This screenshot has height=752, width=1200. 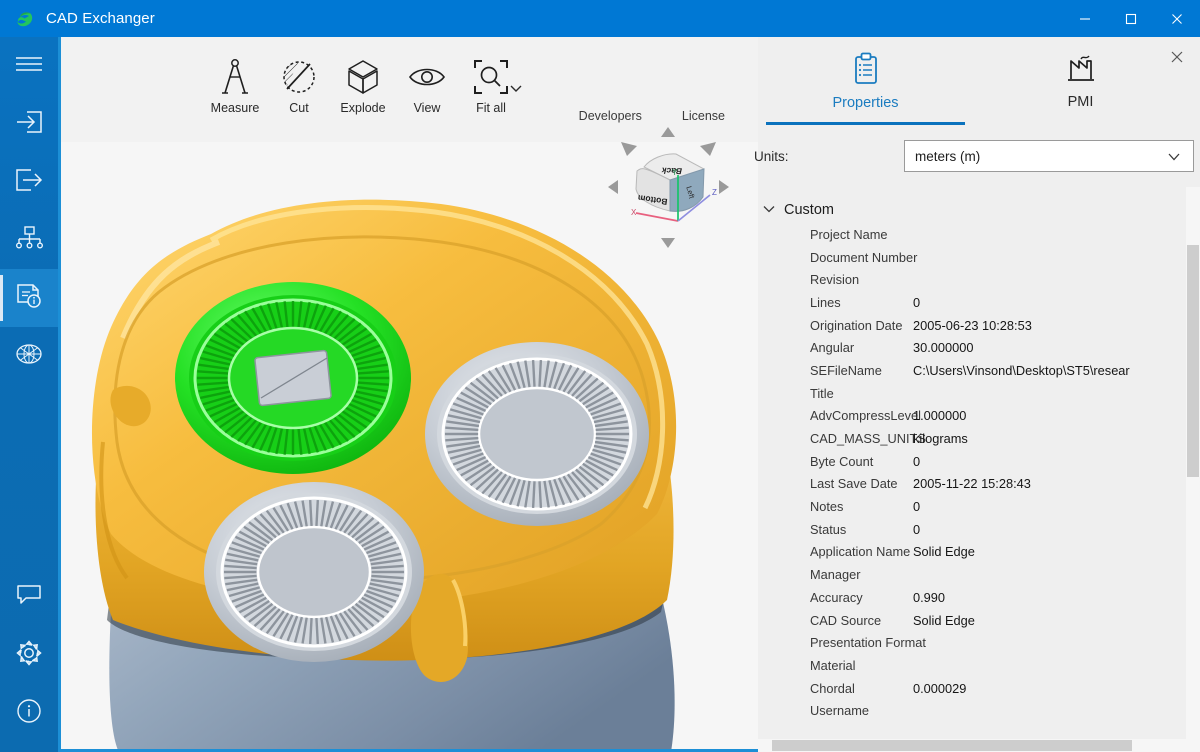 What do you see at coordinates (864, 257) in the screenshot?
I see `property-key: Document Number` at bounding box center [864, 257].